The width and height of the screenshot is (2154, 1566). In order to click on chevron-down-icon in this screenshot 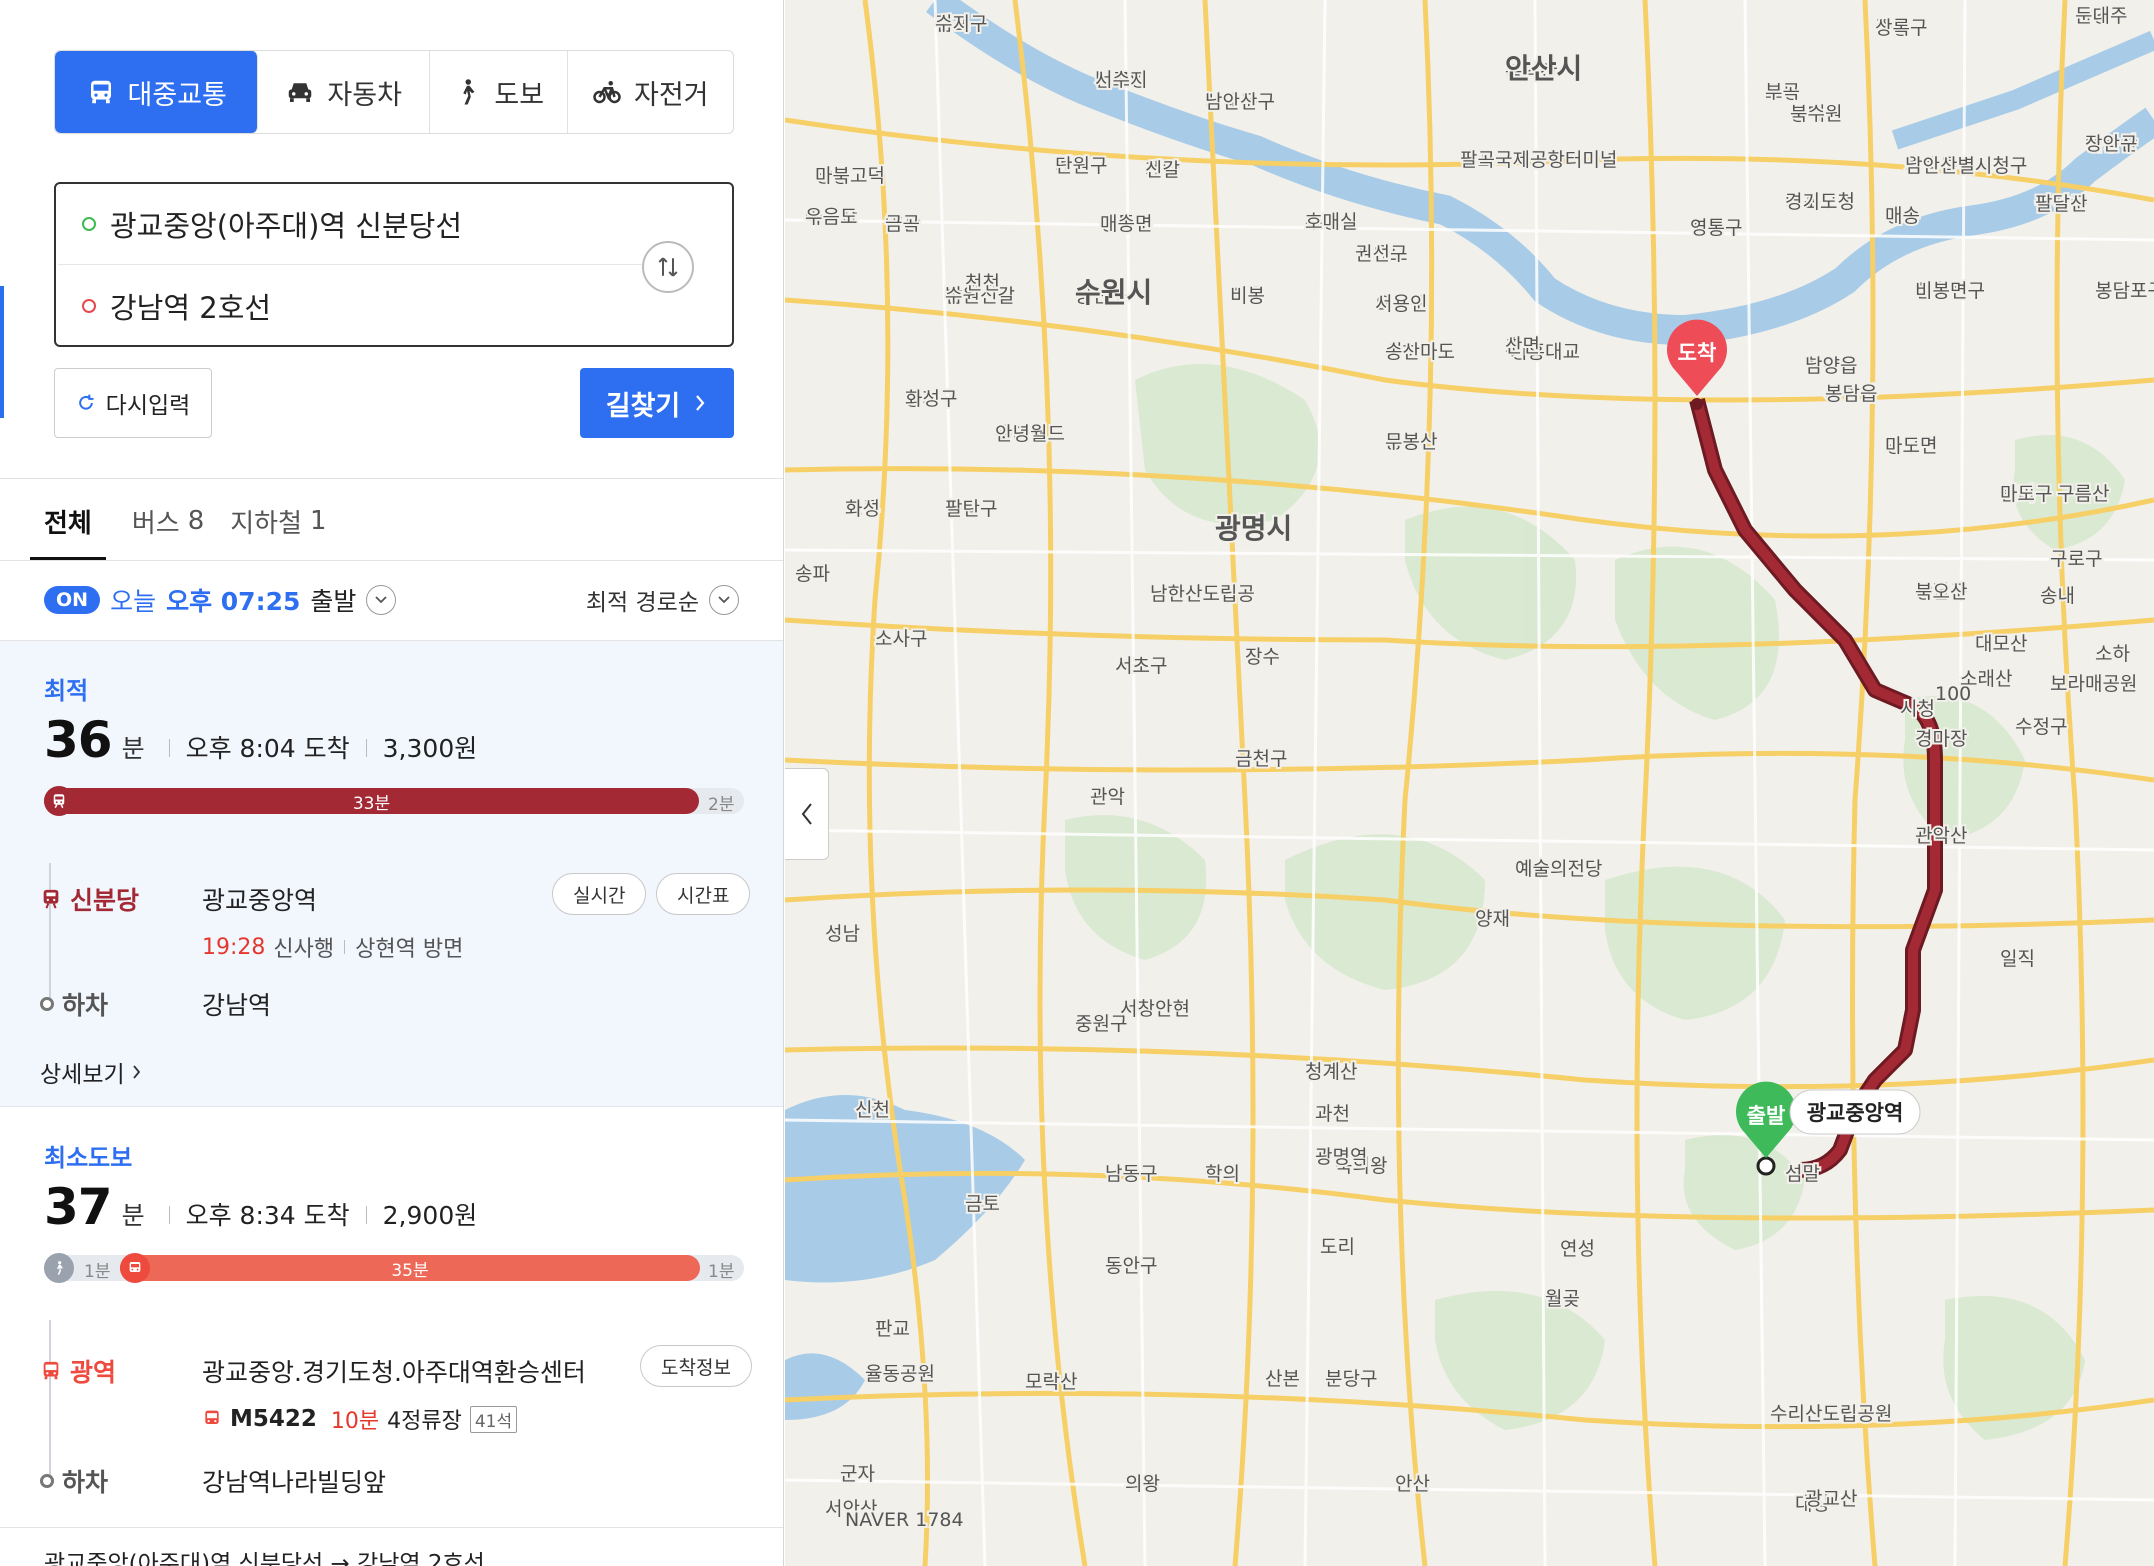, I will do `click(381, 600)`.